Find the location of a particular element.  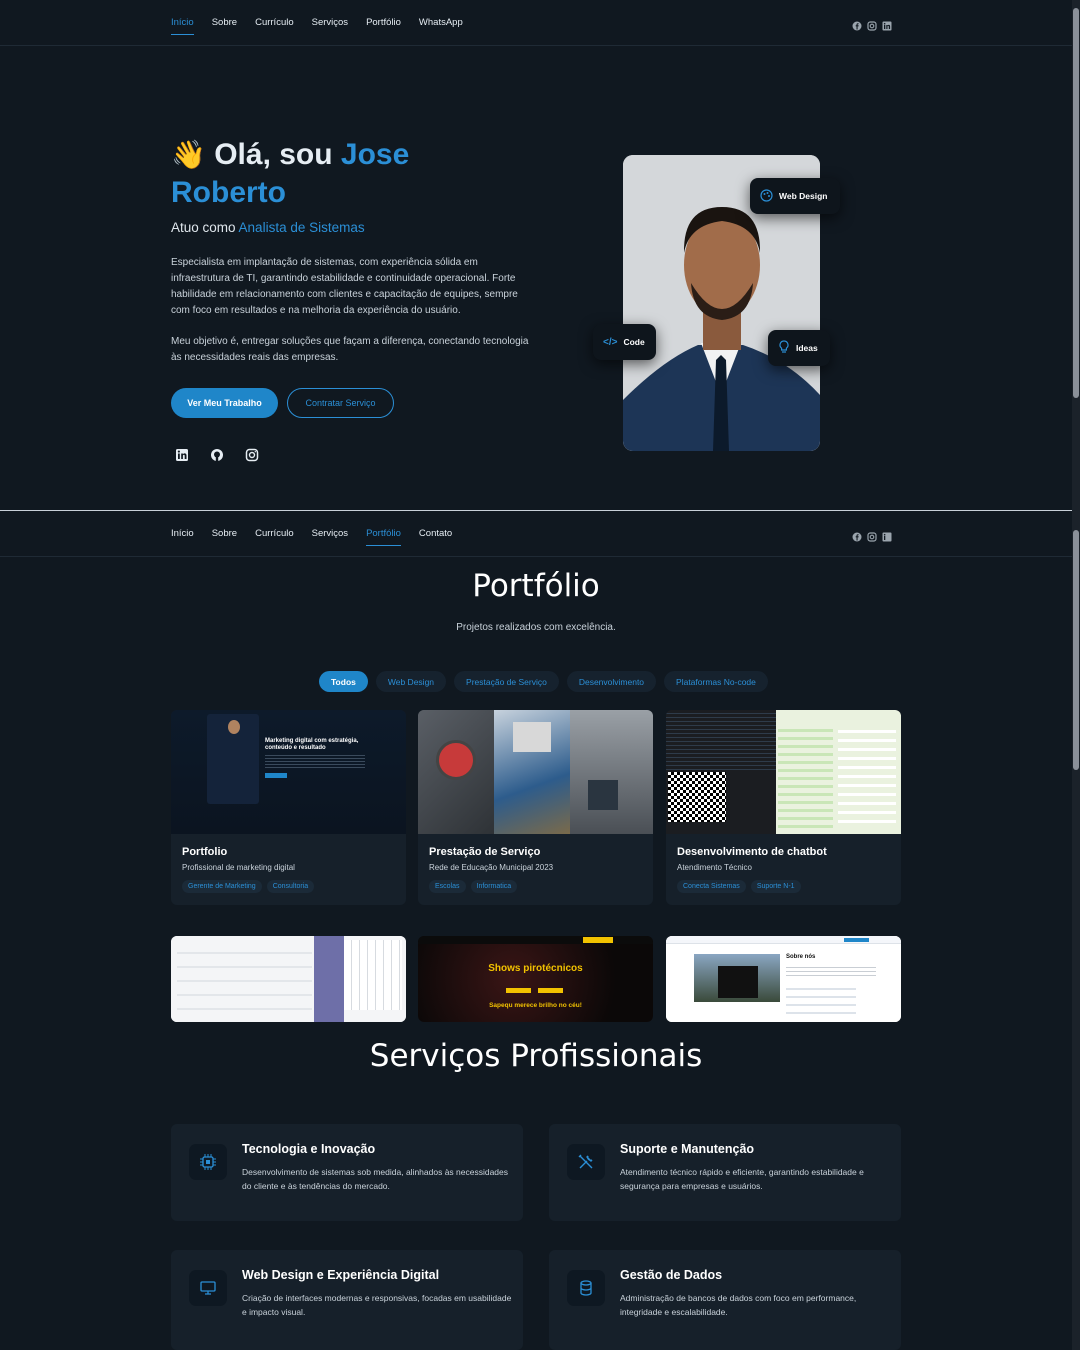

monitor-icon is located at coordinates (208, 1288).